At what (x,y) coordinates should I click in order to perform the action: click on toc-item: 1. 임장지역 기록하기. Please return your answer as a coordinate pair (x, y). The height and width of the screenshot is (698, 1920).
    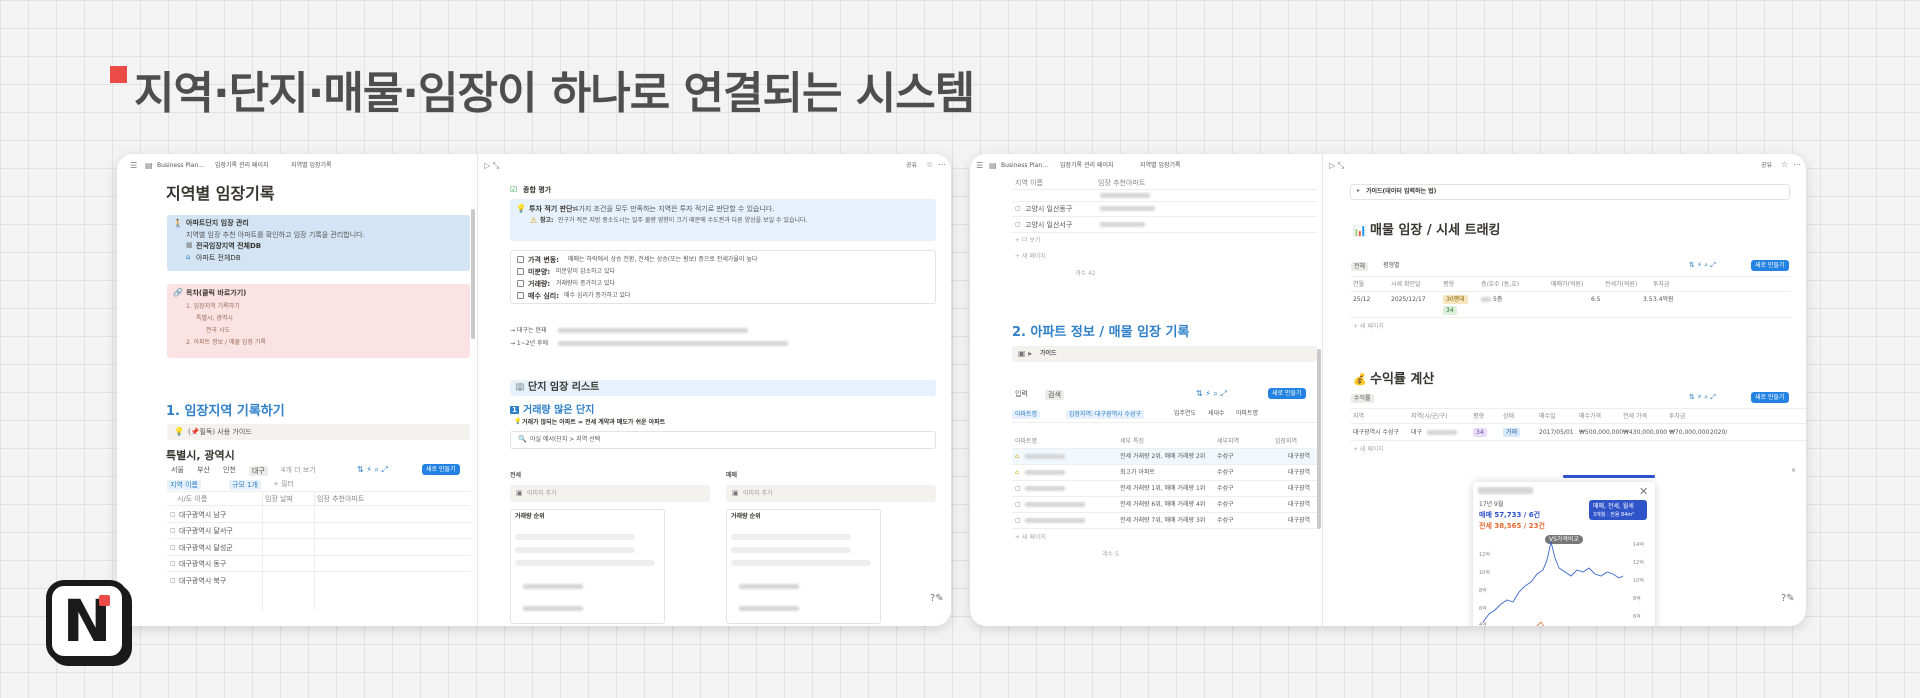
    Looking at the image, I should click on (213, 306).